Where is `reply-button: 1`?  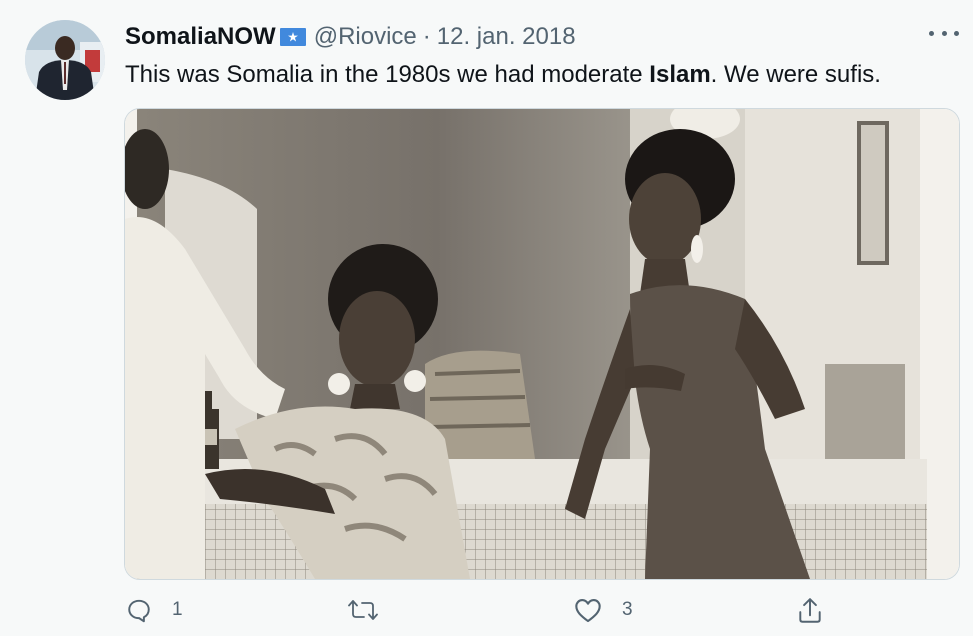
reply-button: 1 is located at coordinates (154, 610).